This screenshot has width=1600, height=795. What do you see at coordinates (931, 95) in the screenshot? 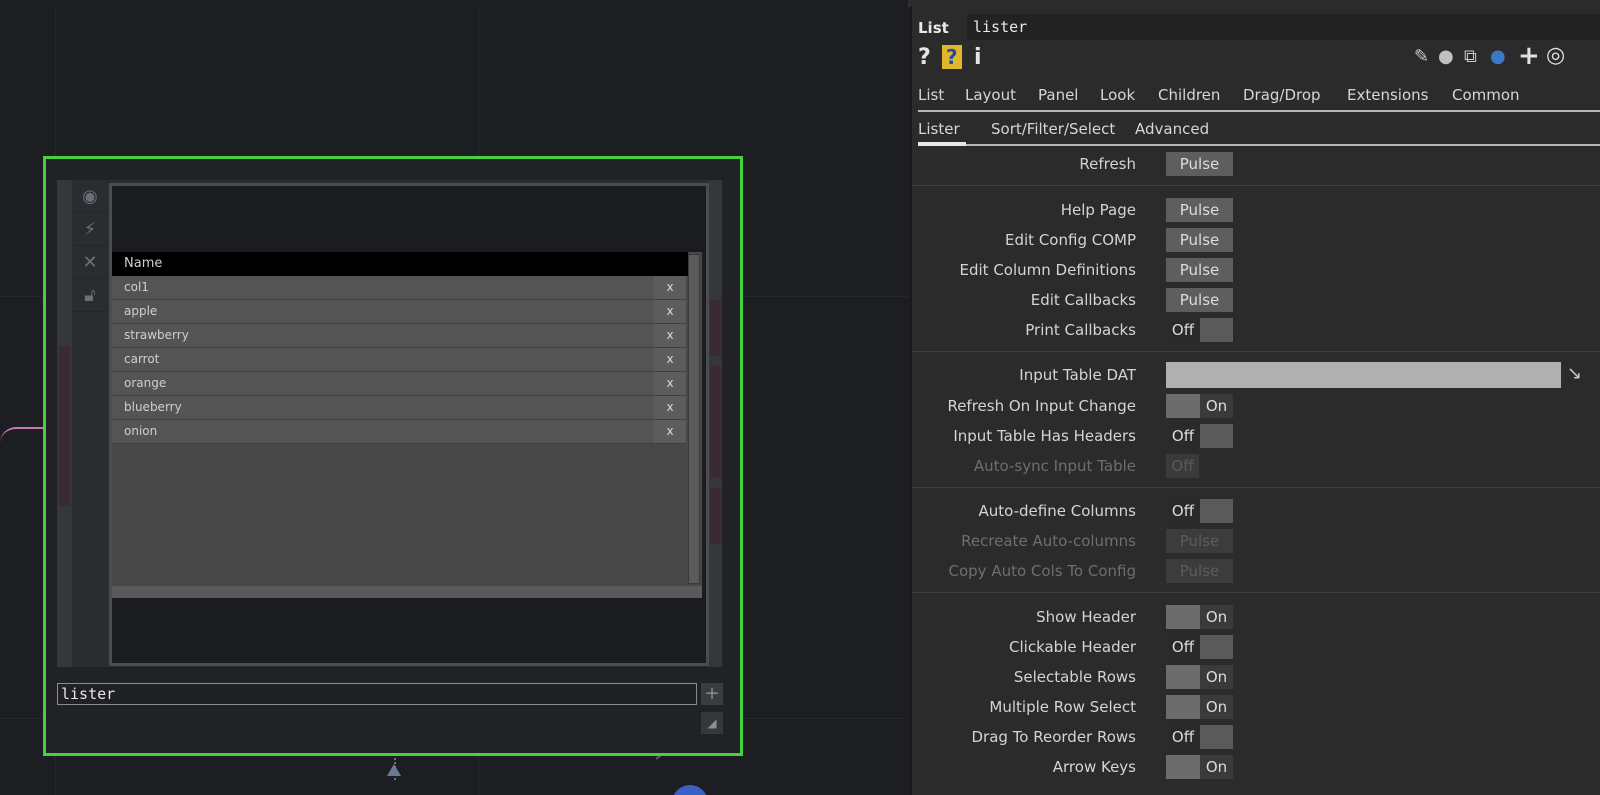
I see `tab-list: List` at bounding box center [931, 95].